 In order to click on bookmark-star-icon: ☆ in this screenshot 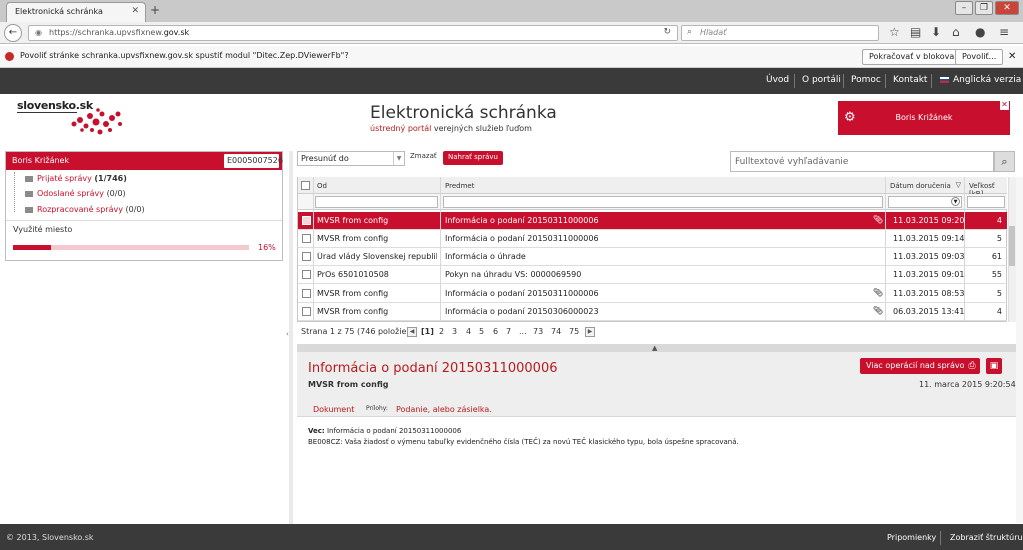, I will do `click(894, 32)`.